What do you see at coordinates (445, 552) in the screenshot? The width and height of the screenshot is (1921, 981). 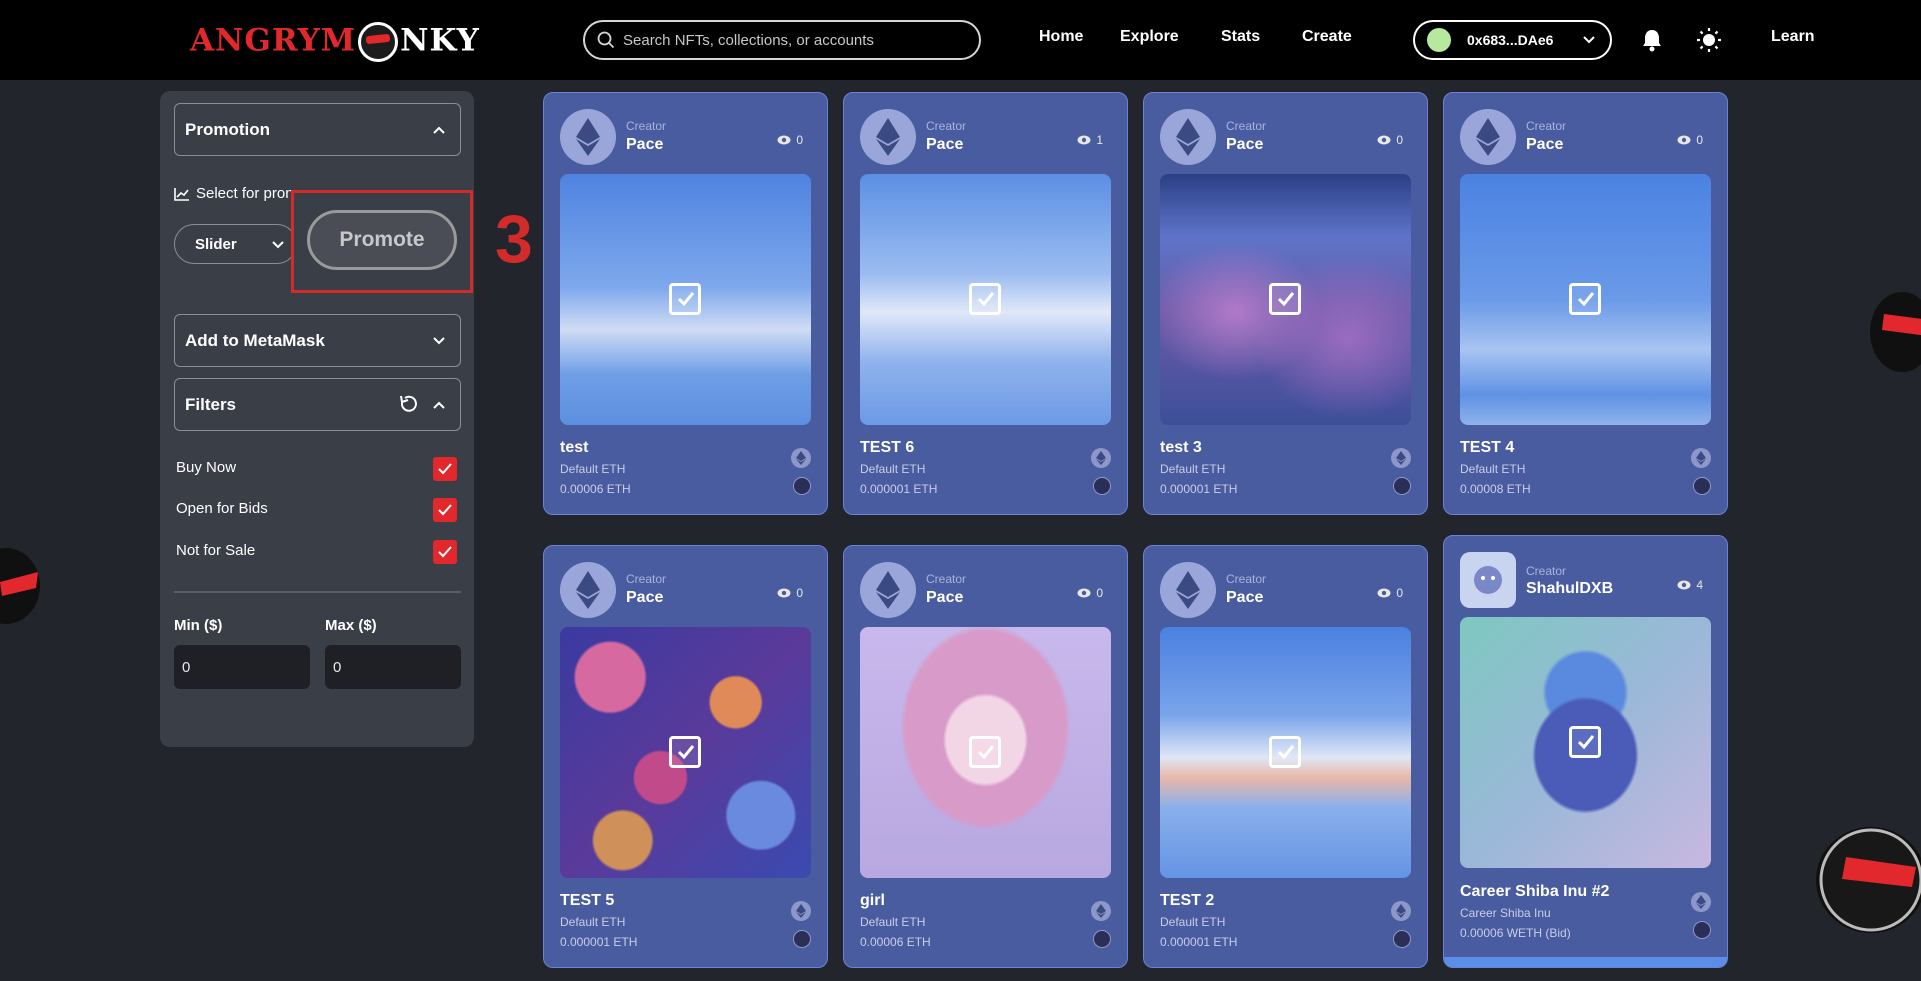 I see `filter-not-for-sale-checkbox` at bounding box center [445, 552].